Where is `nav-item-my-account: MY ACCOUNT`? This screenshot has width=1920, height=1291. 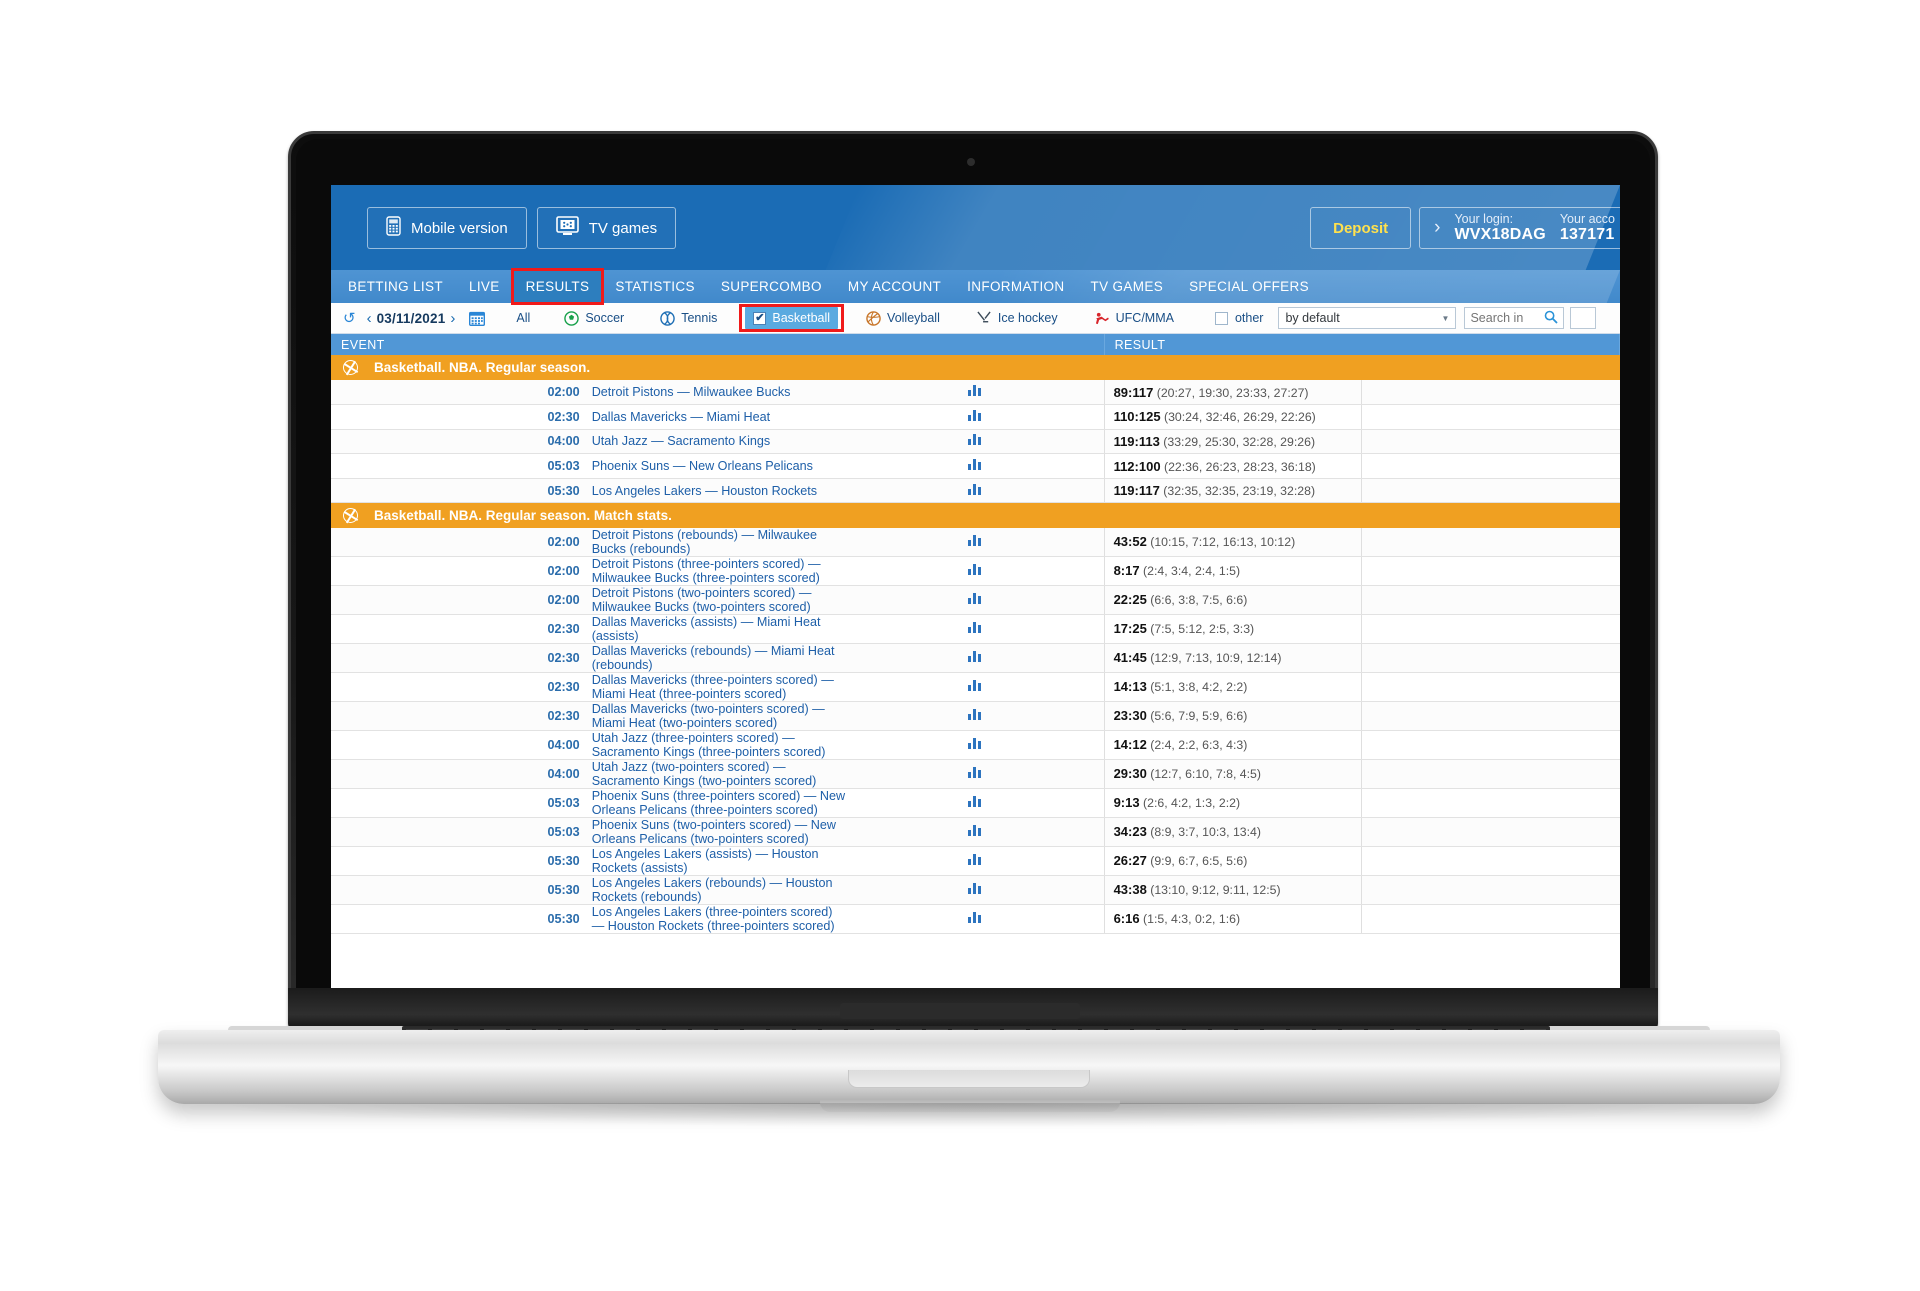
nav-item-my-account: MY ACCOUNT is located at coordinates (894, 286).